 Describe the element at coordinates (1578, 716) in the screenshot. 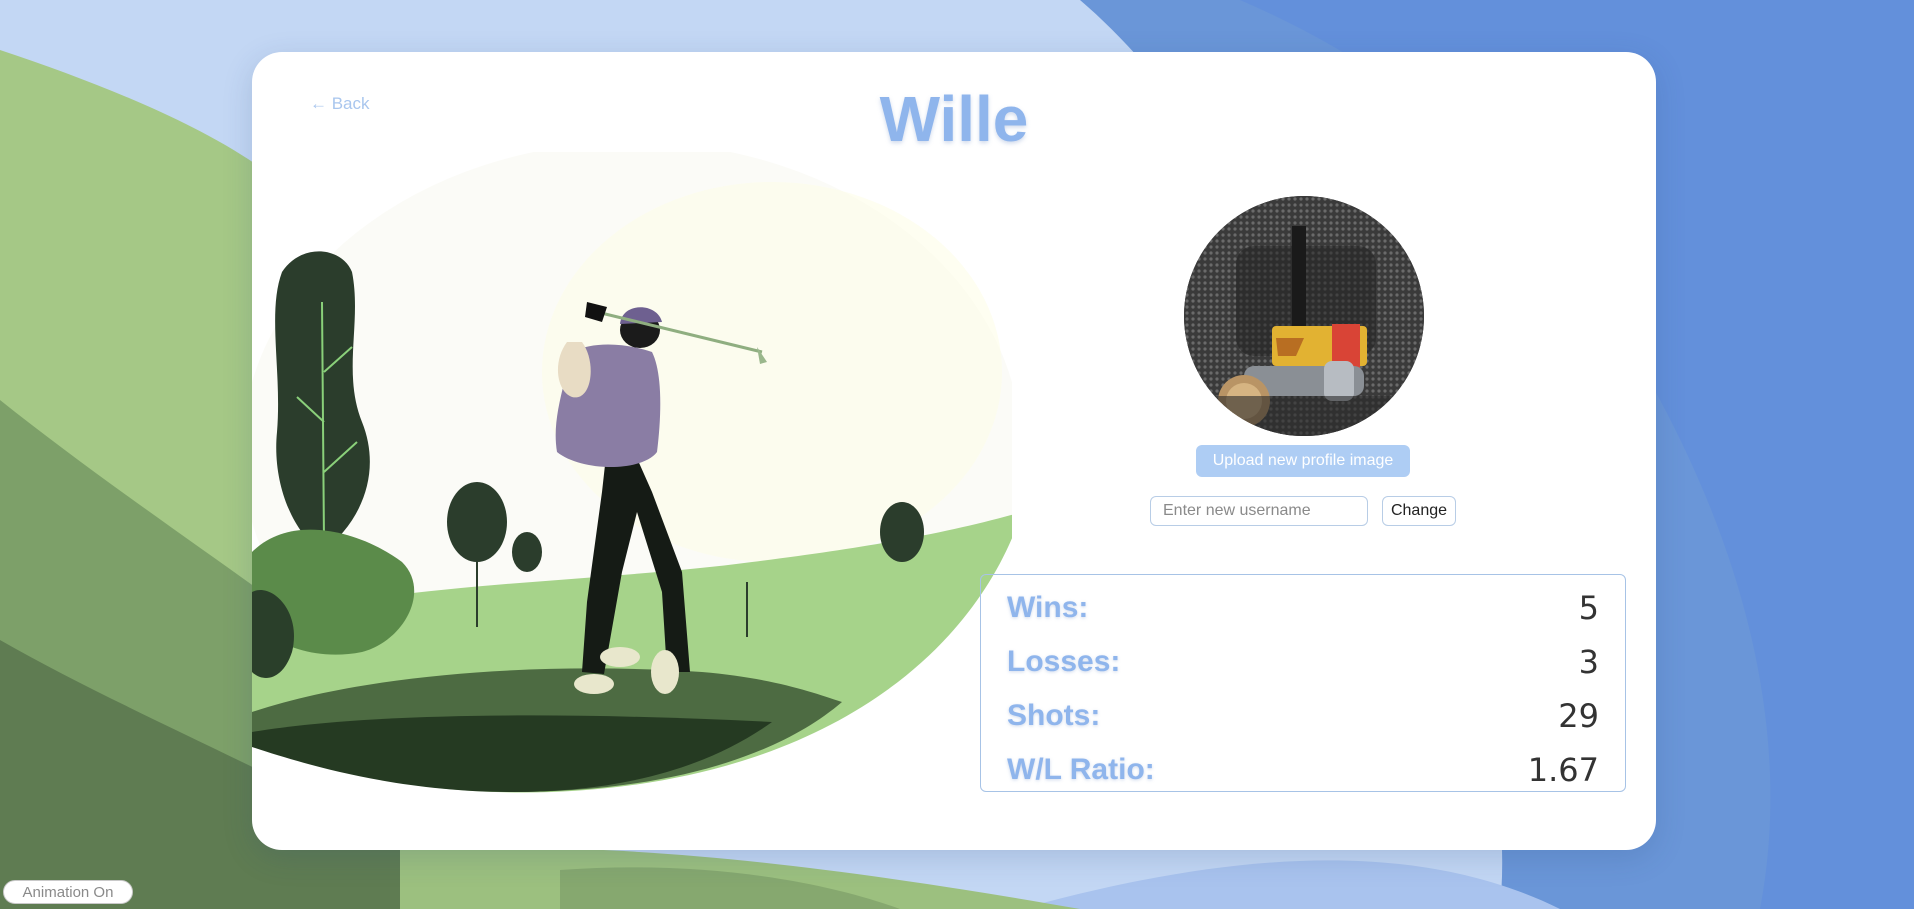

I see `stat-value: 29` at that location.